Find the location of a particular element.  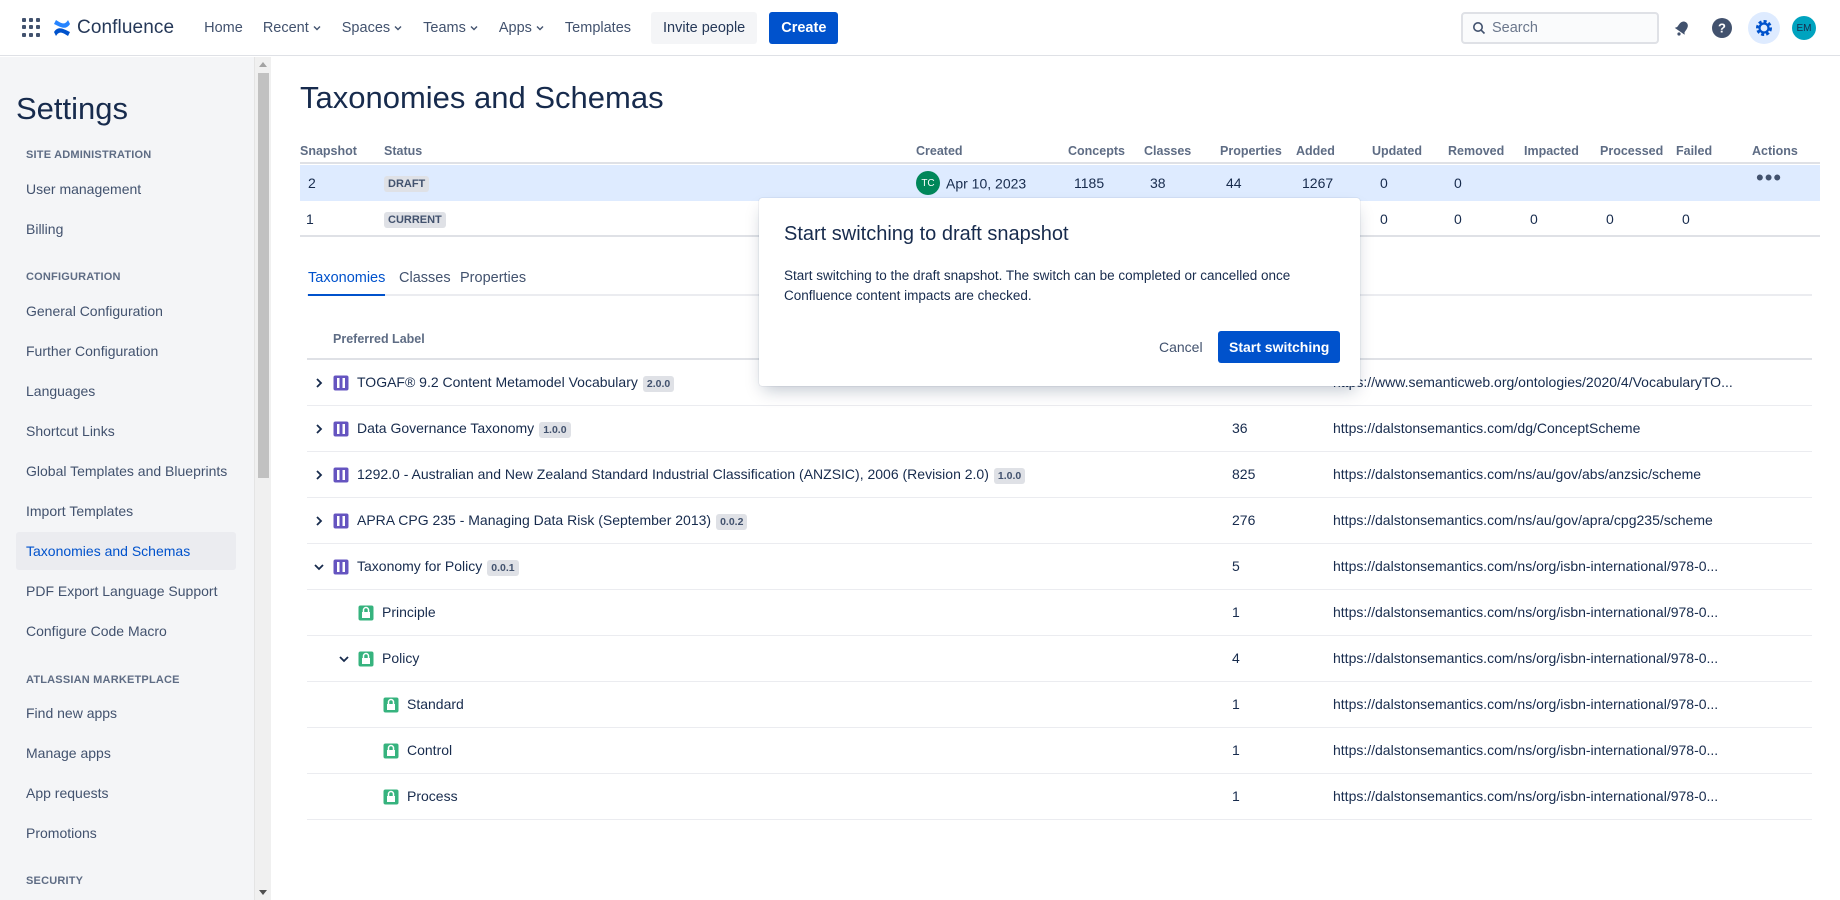

sidebar-item-app-requests: App requests is located at coordinates (126, 793).